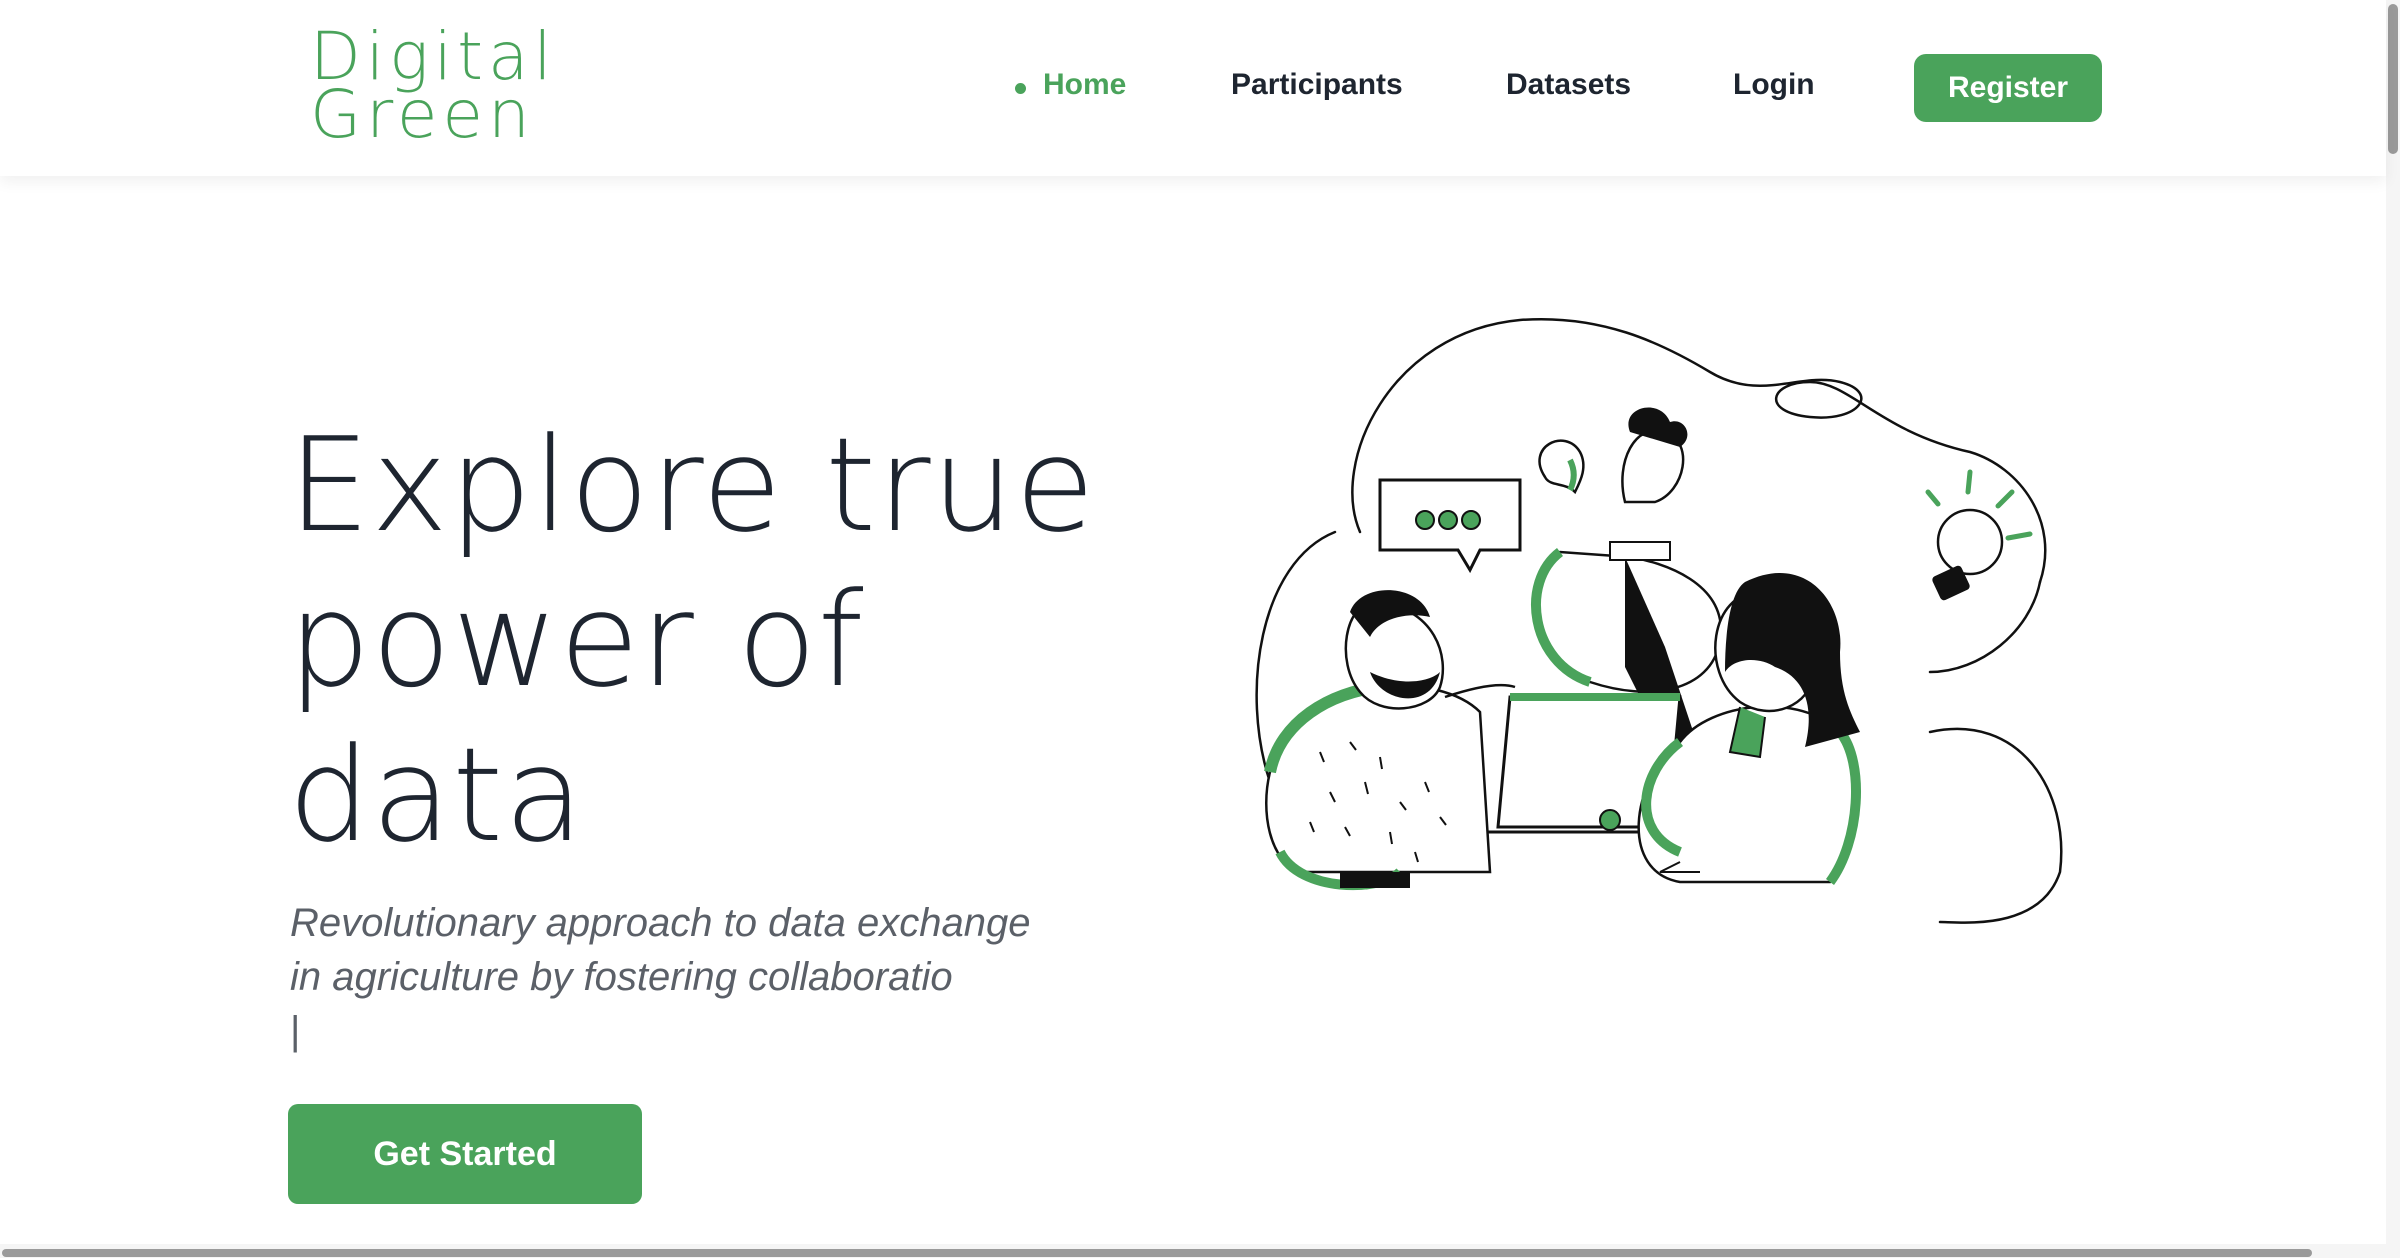 Image resolution: width=2400 pixels, height=1258 pixels. What do you see at coordinates (1774, 85) in the screenshot?
I see `nav-login: Login` at bounding box center [1774, 85].